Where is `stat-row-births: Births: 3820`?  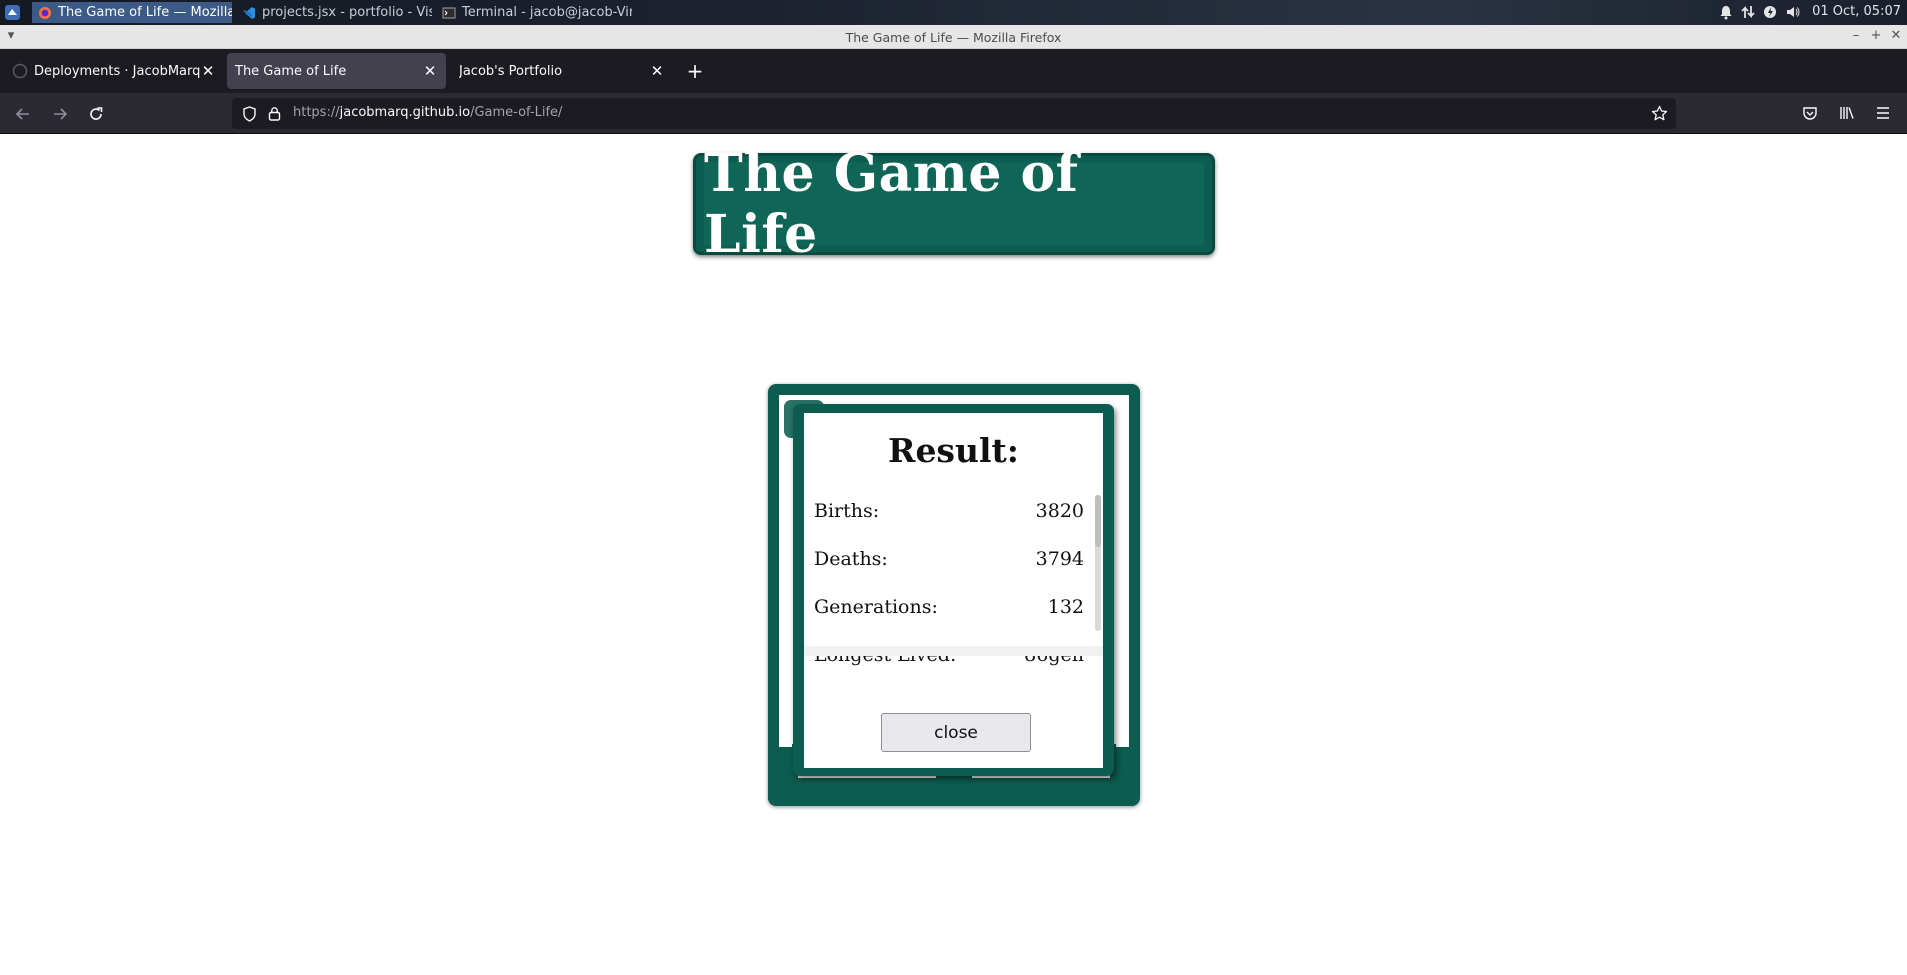
stat-row-births: Births: 3820 is located at coordinates (949, 515).